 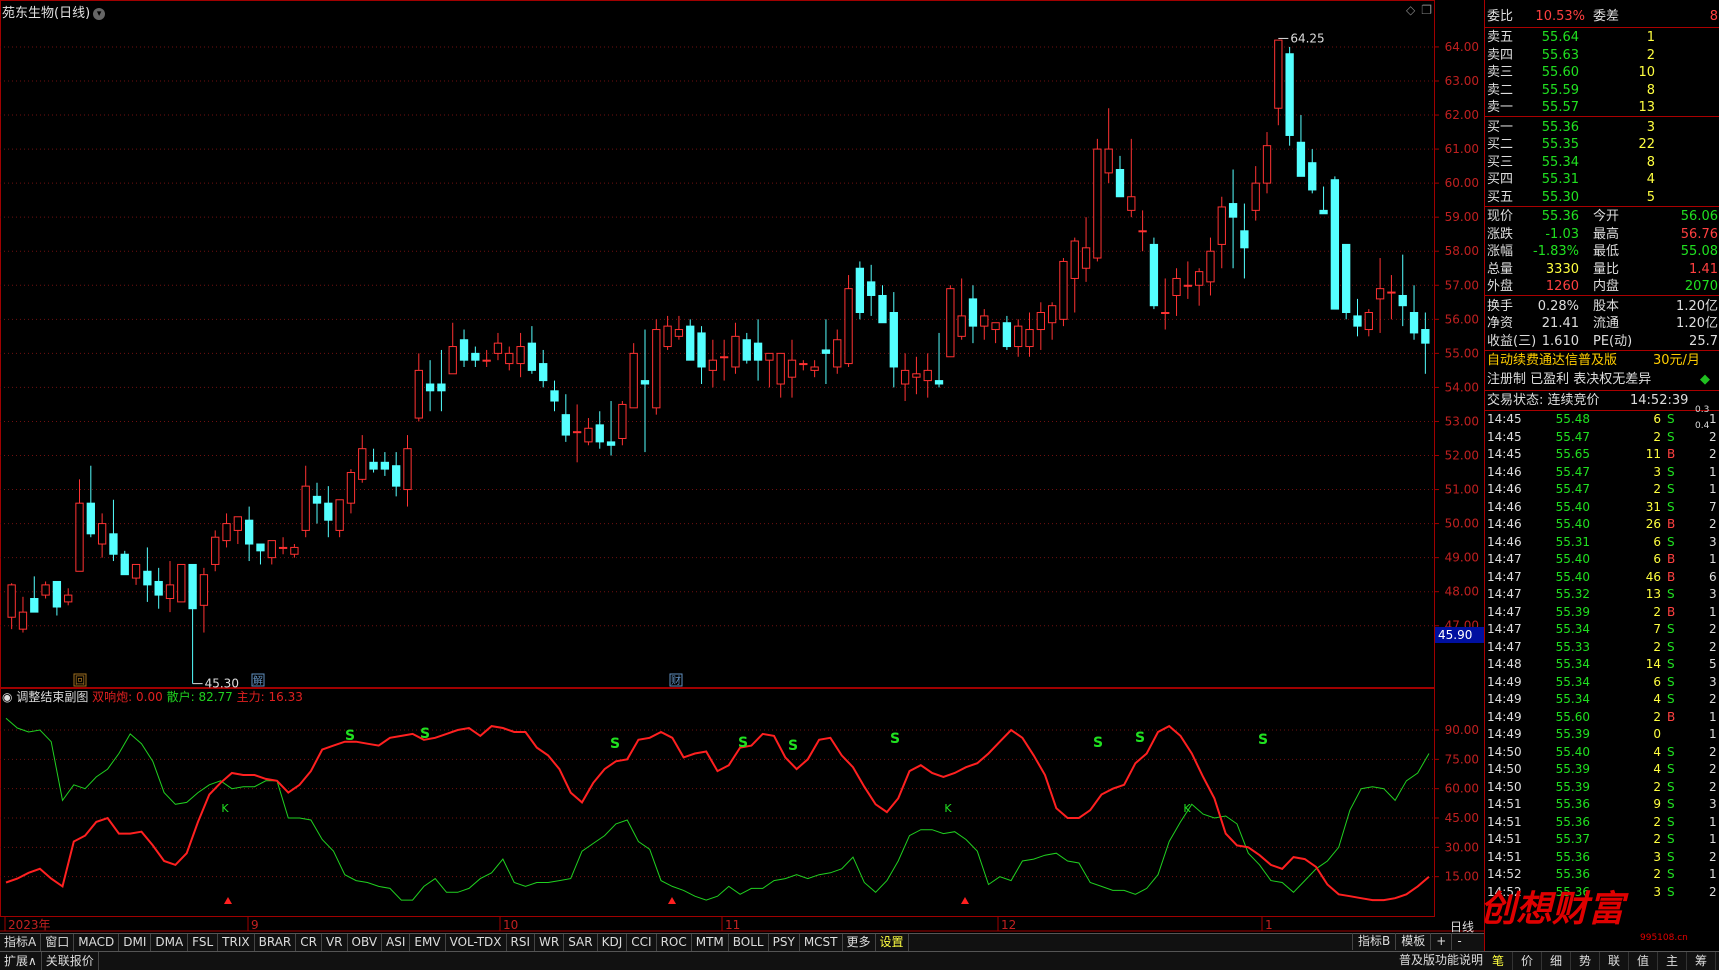 I want to click on indicator-tab: CCI, so click(x=642, y=942).